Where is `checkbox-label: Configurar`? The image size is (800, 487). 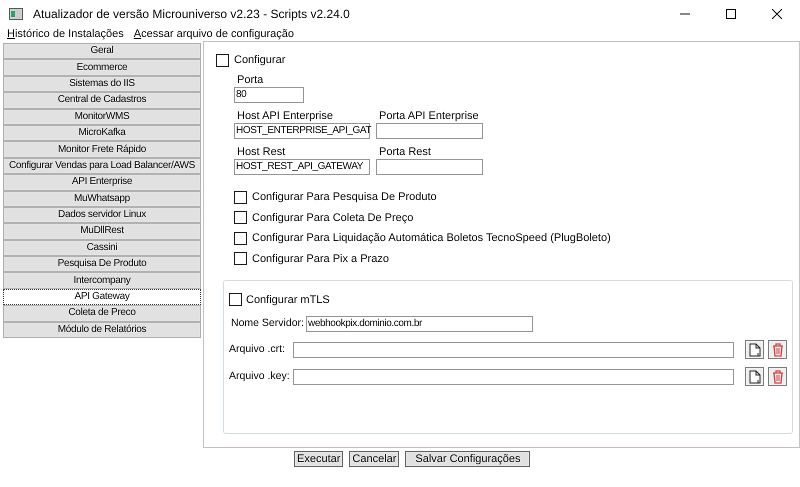 checkbox-label: Configurar is located at coordinates (260, 60).